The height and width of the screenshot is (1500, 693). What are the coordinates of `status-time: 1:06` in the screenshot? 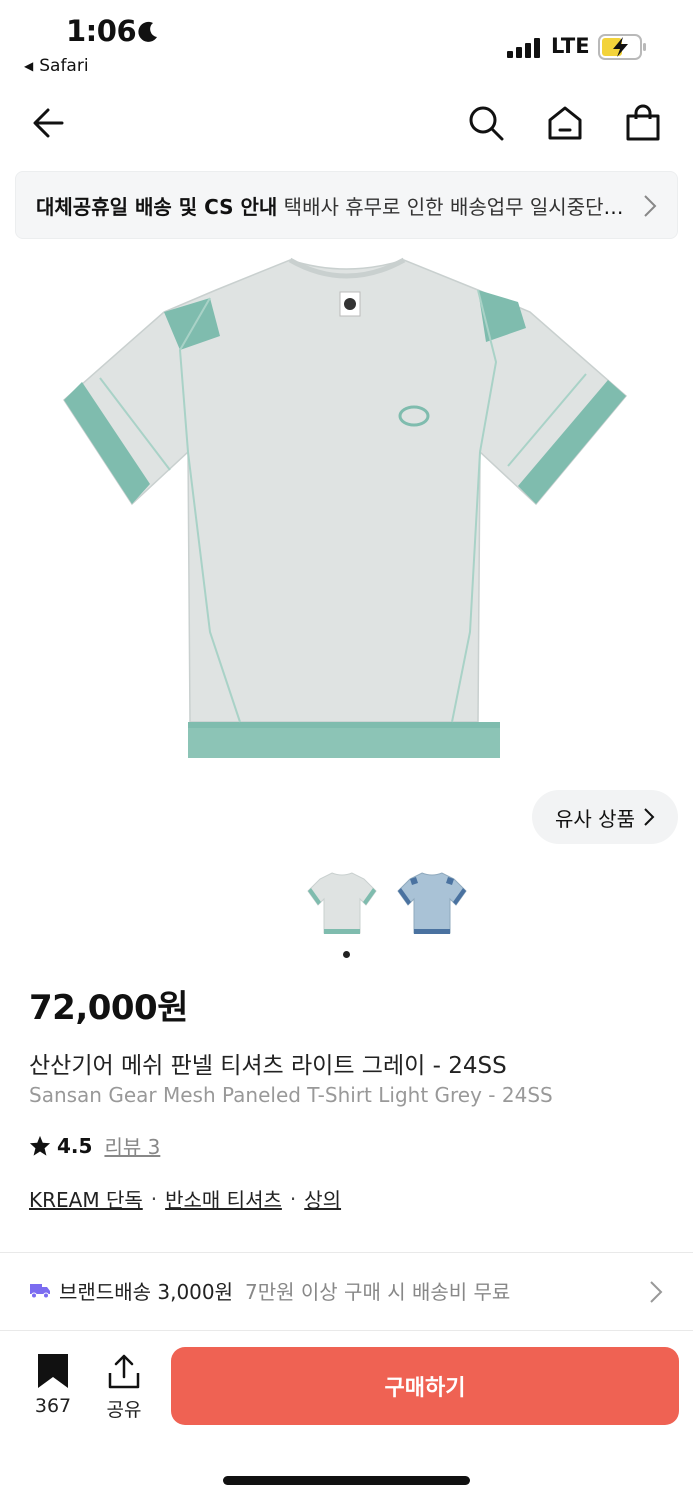 It's located at (101, 31).